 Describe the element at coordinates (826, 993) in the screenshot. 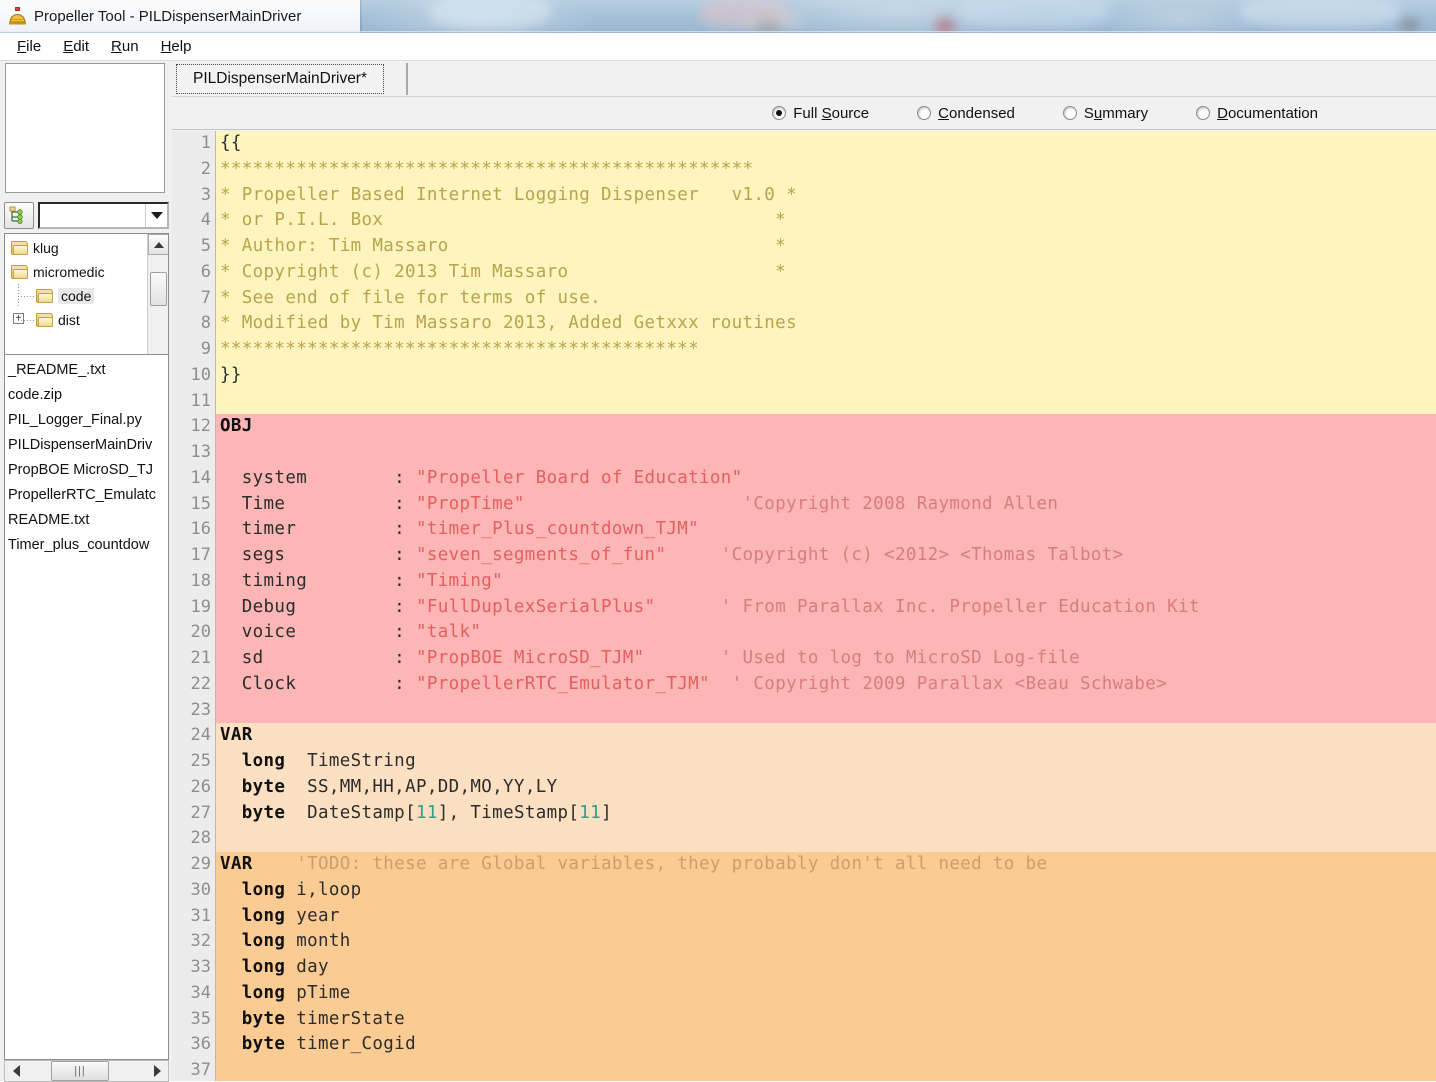

I see `code-line: long pTime` at that location.